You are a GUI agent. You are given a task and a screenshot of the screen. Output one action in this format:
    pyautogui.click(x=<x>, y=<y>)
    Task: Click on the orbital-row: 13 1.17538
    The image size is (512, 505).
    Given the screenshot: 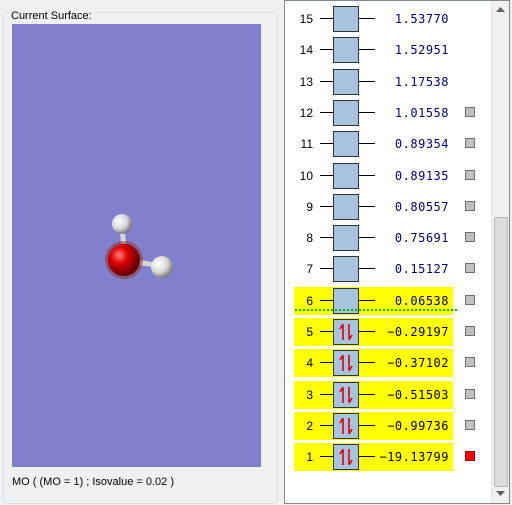 What is the action you would take?
    pyautogui.click(x=390, y=82)
    